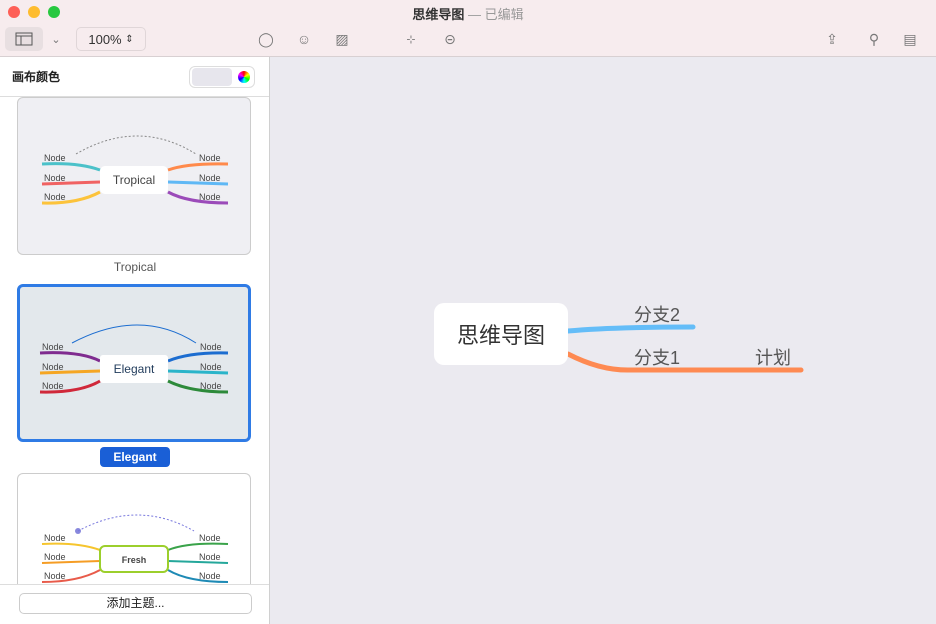 Image resolution: width=936 pixels, height=624 pixels. I want to click on sidebar-icon, so click(24, 39).